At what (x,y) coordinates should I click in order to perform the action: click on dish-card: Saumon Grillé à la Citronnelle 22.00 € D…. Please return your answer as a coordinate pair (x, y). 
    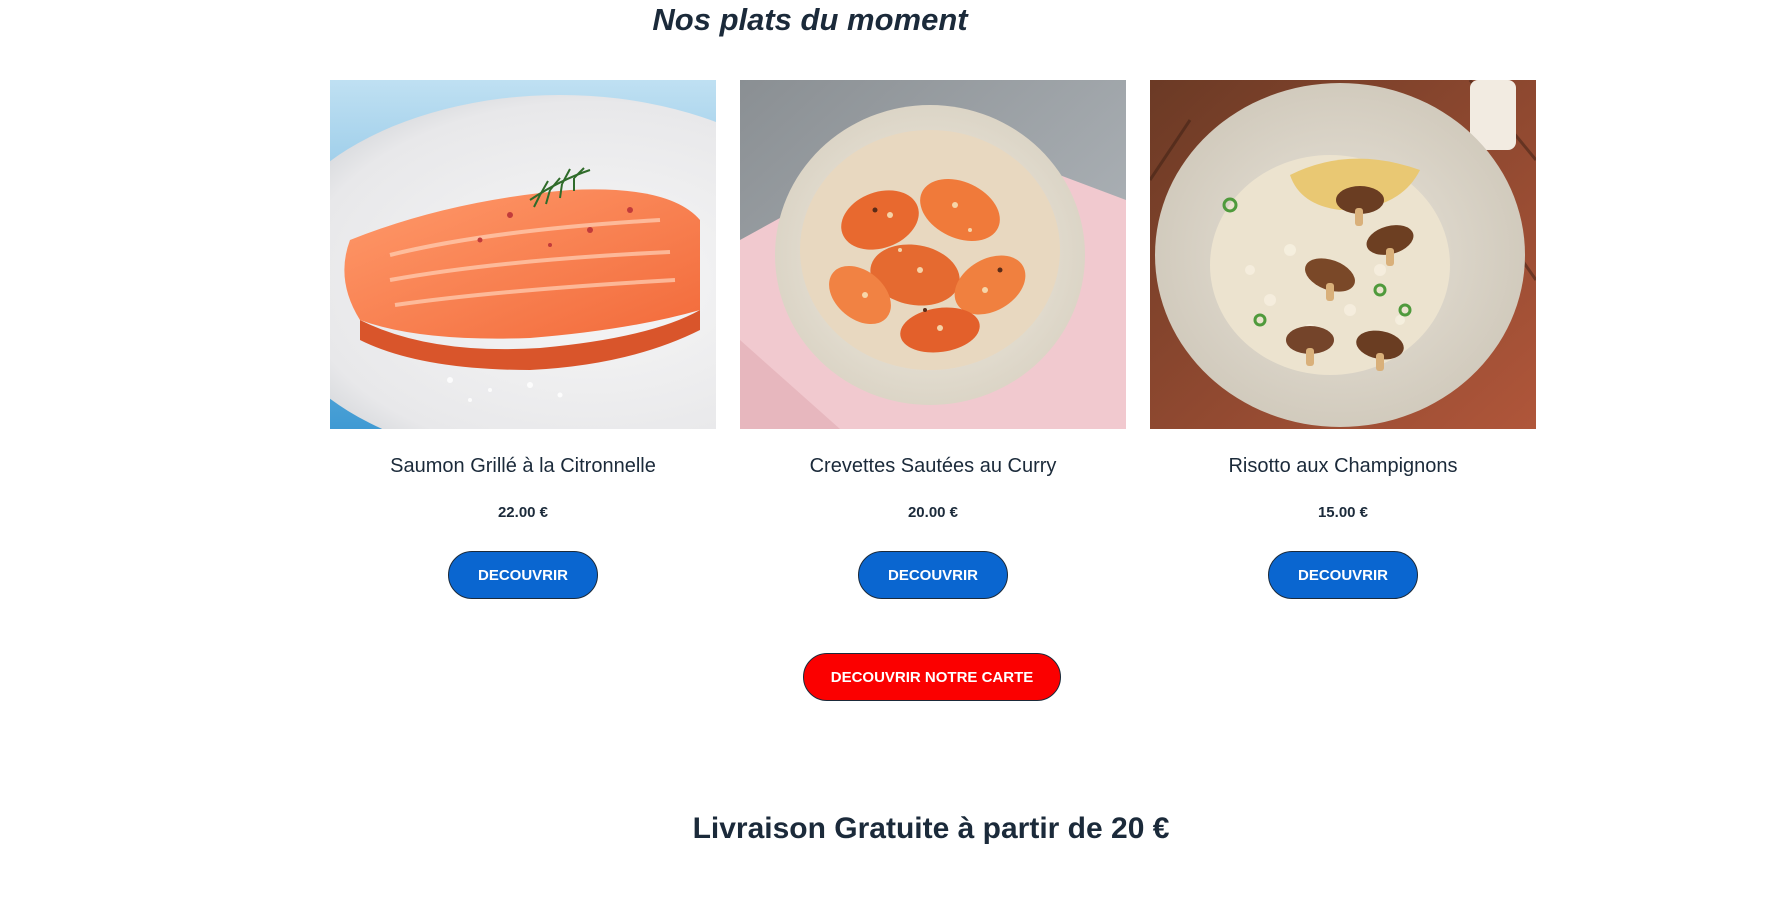
    Looking at the image, I should click on (523, 339).